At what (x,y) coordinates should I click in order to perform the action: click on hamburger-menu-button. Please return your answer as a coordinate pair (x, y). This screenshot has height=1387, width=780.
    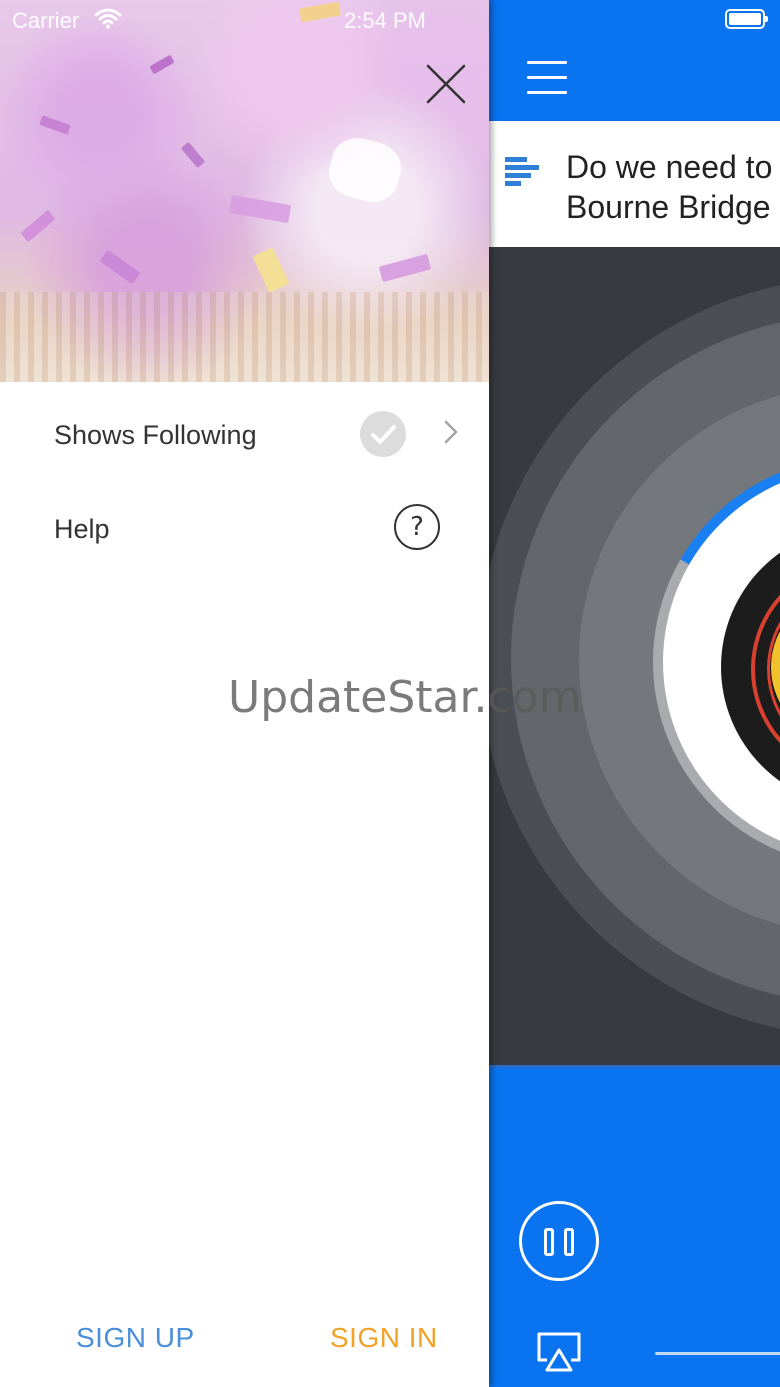
    Looking at the image, I should click on (547, 78).